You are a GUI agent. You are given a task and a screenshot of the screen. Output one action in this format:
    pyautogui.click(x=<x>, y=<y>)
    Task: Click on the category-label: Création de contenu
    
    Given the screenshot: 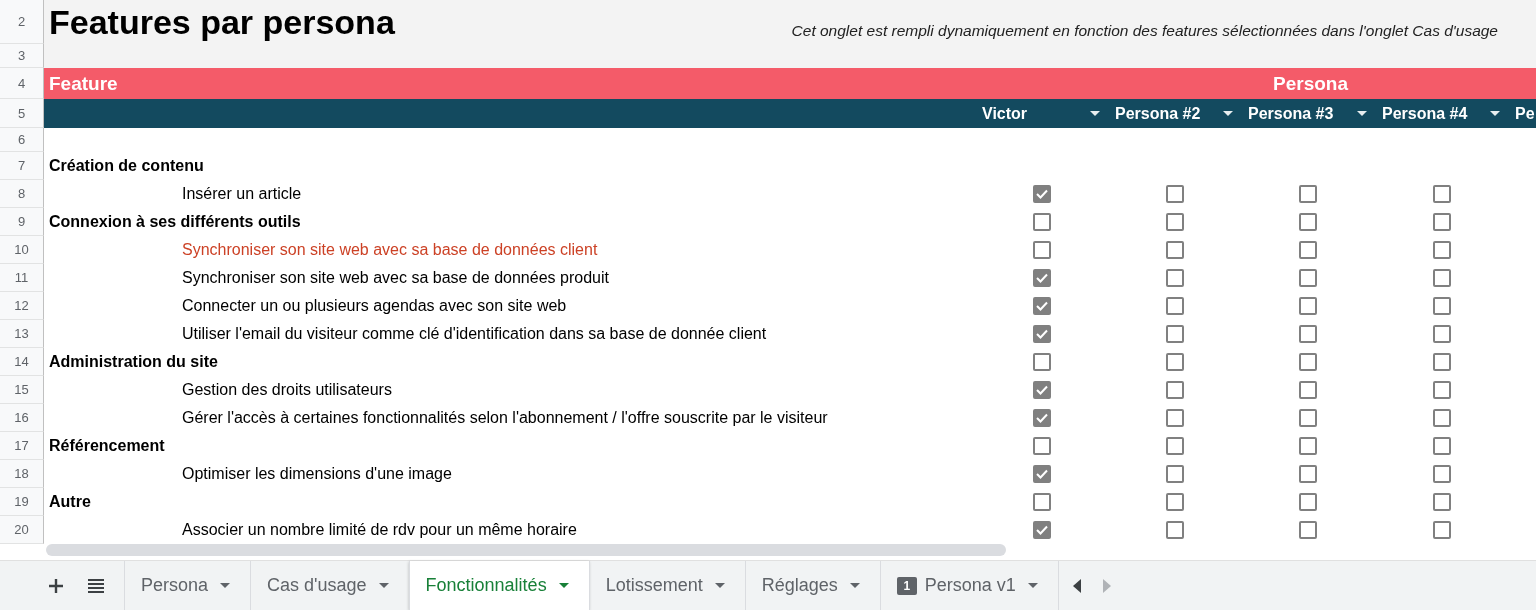 What is the action you would take?
    pyautogui.click(x=126, y=166)
    